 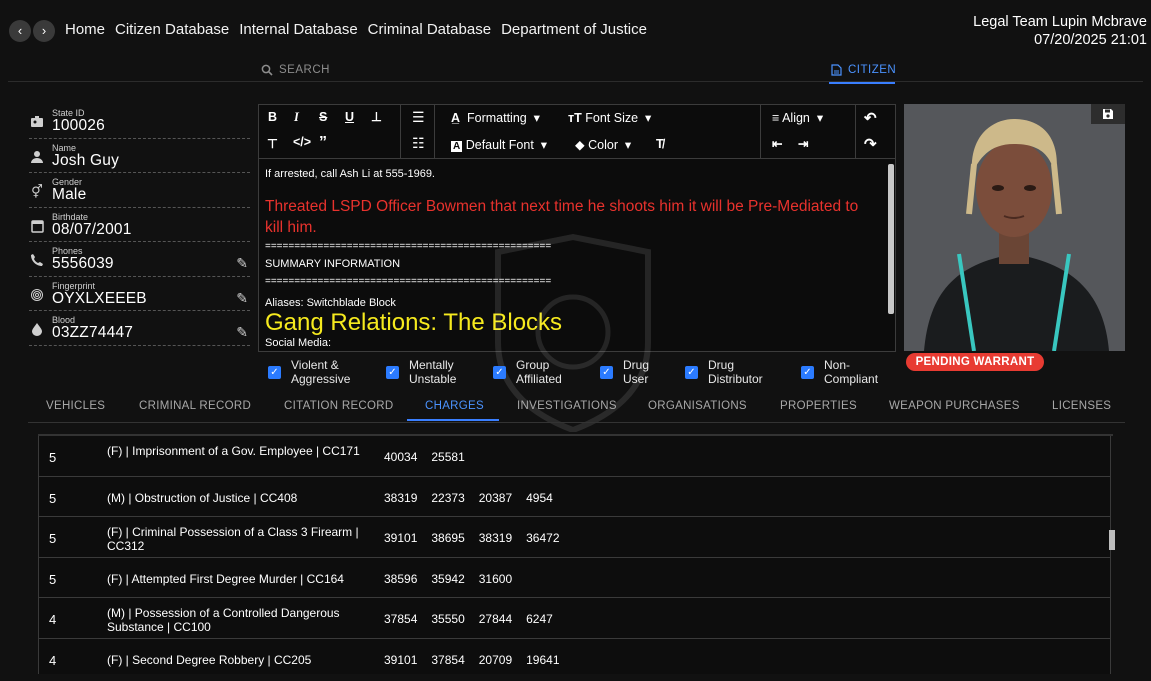 What do you see at coordinates (870, 144) in the screenshot?
I see `redo-button: ↷` at bounding box center [870, 144].